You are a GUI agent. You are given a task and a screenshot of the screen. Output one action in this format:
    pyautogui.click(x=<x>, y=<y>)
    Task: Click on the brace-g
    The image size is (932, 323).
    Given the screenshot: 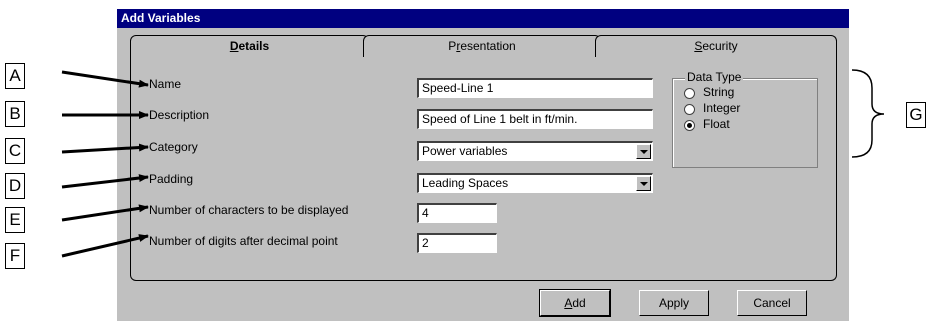 What is the action you would take?
    pyautogui.click(x=868, y=113)
    